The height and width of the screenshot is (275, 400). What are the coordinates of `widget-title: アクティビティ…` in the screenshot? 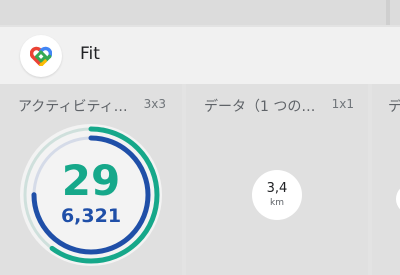 It's located at (73, 107).